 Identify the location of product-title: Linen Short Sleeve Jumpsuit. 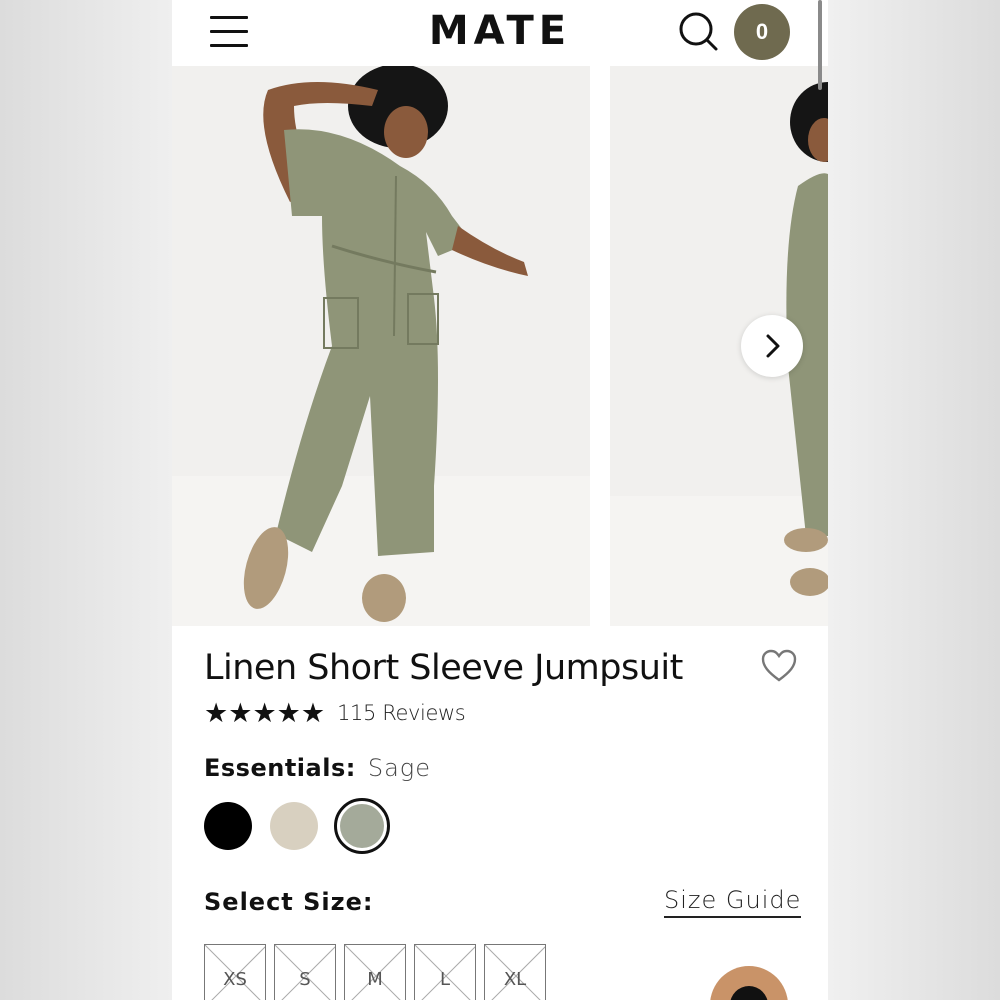
(443, 668).